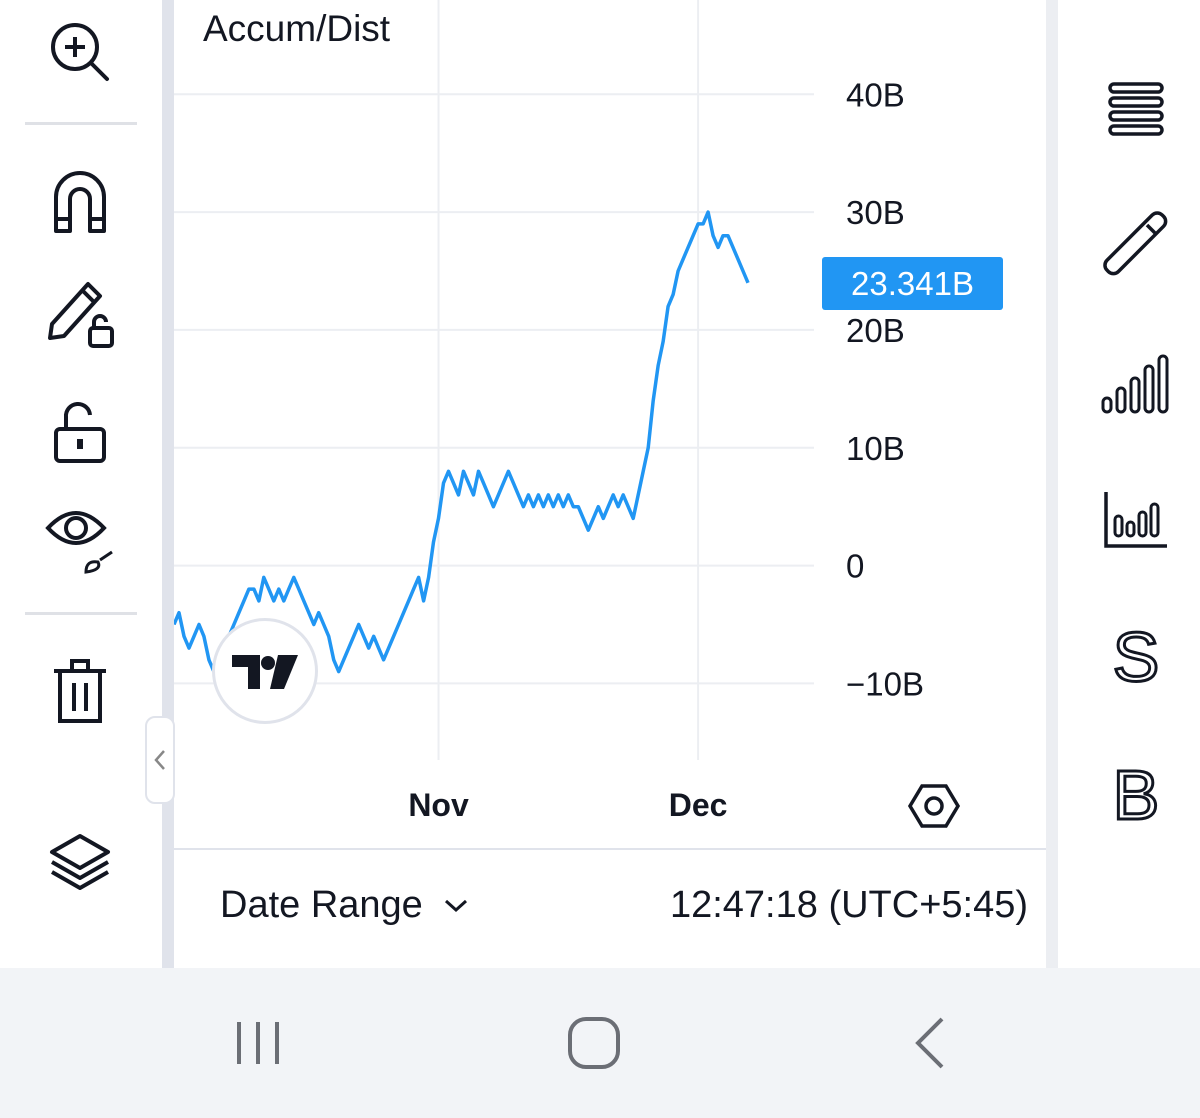 The width and height of the screenshot is (1200, 1118). What do you see at coordinates (875, 330) in the screenshot?
I see `y-tick-label: 20B` at bounding box center [875, 330].